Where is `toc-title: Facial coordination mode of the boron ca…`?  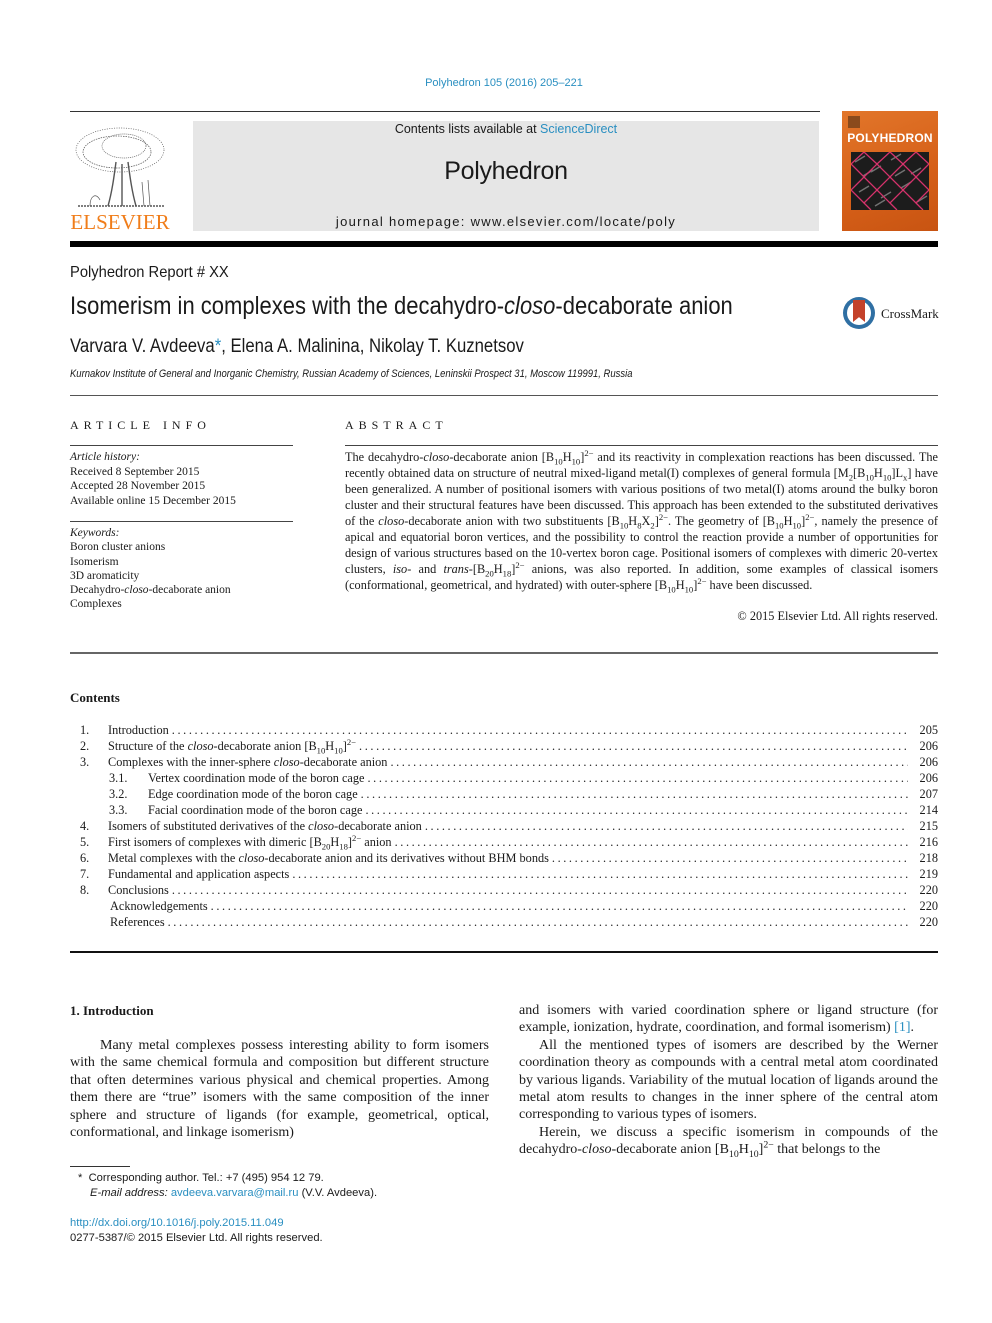 toc-title: Facial coordination mode of the boron ca… is located at coordinates (257, 810).